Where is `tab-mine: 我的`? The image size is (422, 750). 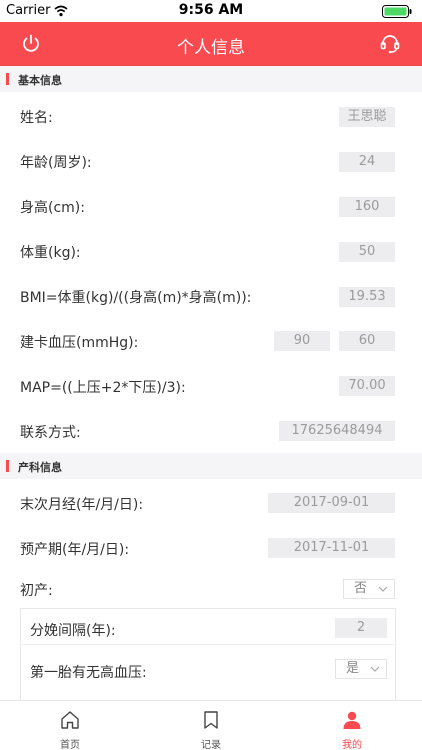 tab-mine: 我的 is located at coordinates (352, 725).